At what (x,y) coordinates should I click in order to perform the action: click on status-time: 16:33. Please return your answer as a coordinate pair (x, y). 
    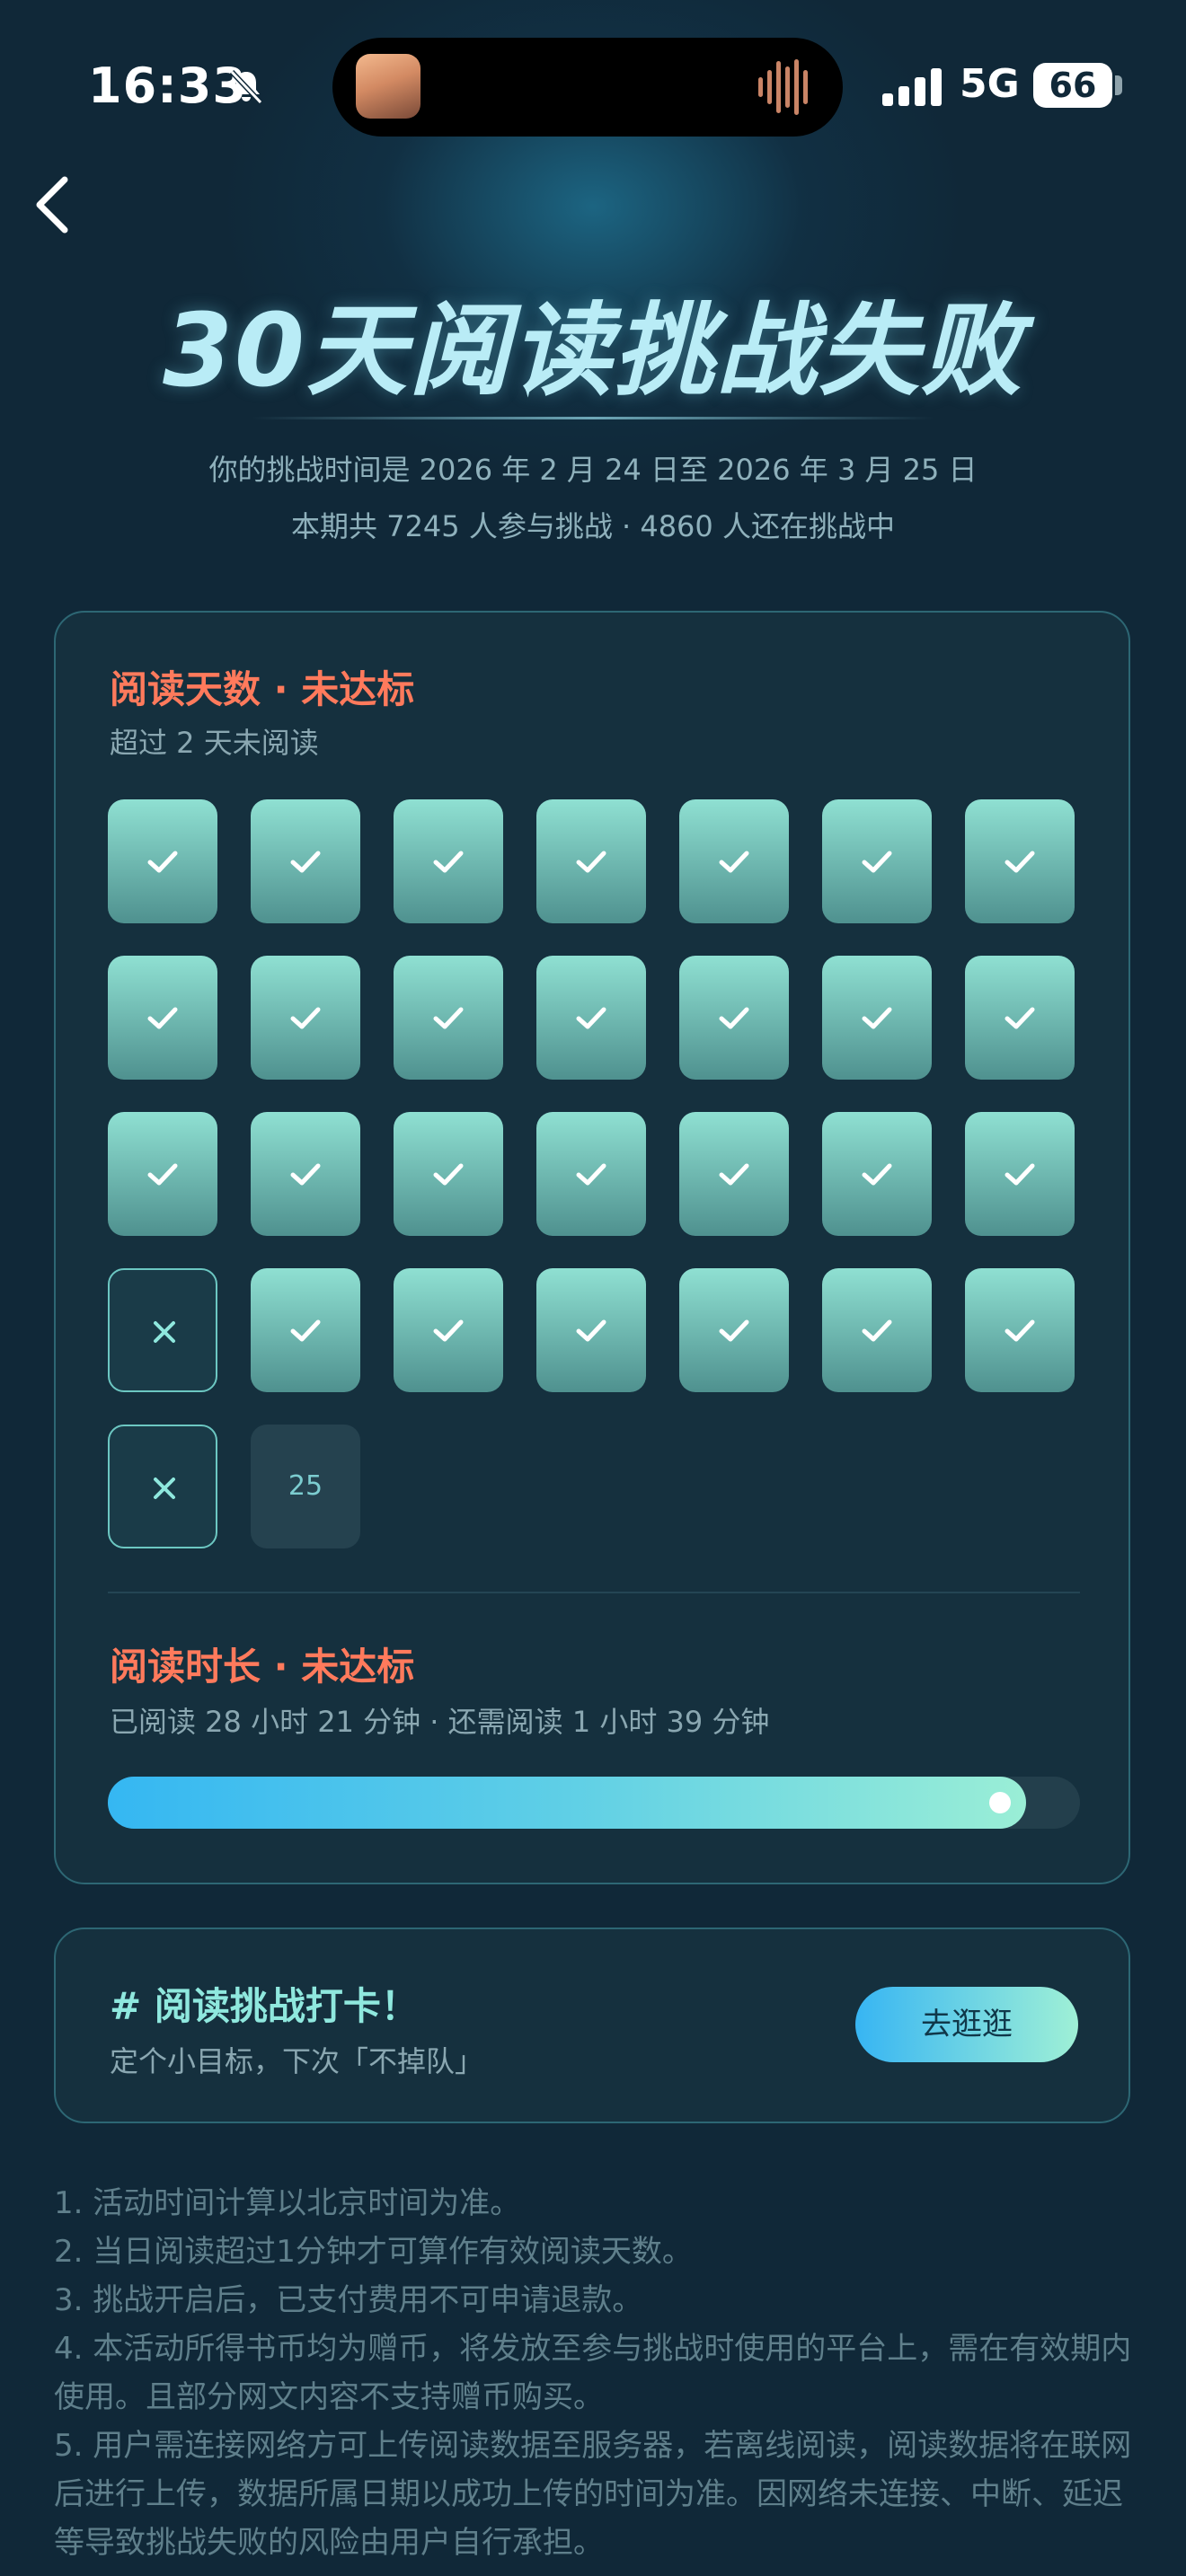
    Looking at the image, I should click on (167, 85).